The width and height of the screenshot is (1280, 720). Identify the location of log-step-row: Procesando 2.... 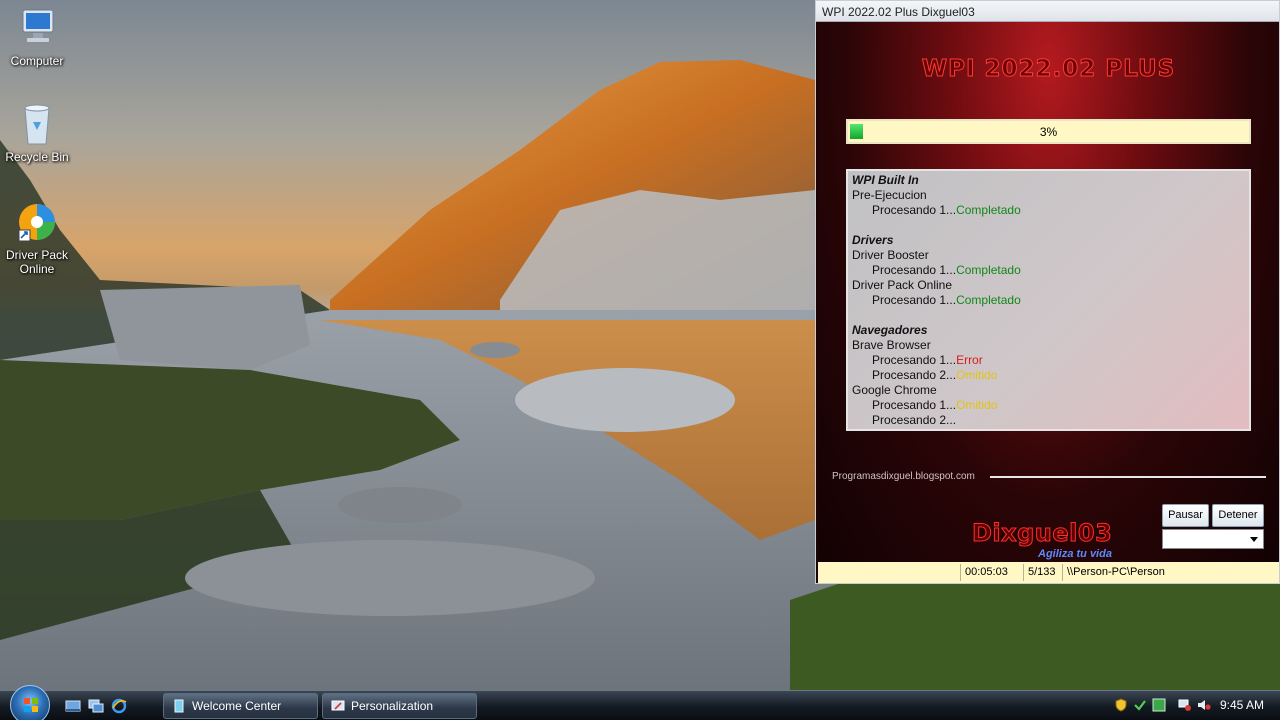
(1048, 420).